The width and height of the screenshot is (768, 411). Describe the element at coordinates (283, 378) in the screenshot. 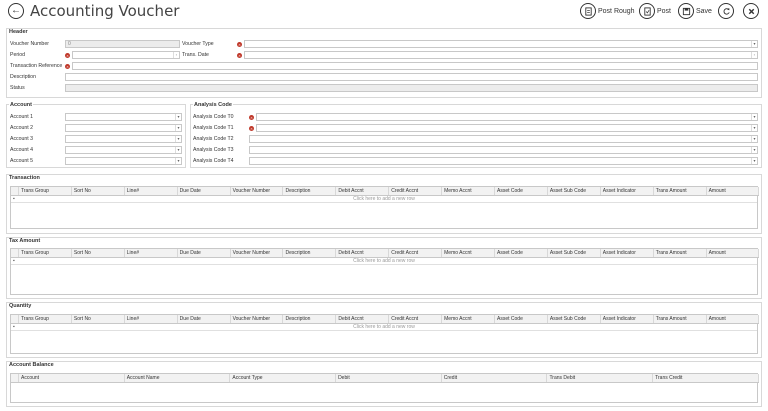

I see `column-header: Account Type` at that location.